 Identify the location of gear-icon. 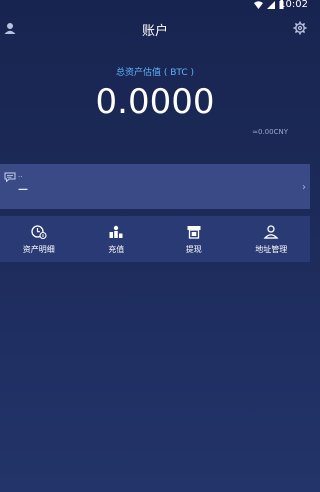
(300, 28).